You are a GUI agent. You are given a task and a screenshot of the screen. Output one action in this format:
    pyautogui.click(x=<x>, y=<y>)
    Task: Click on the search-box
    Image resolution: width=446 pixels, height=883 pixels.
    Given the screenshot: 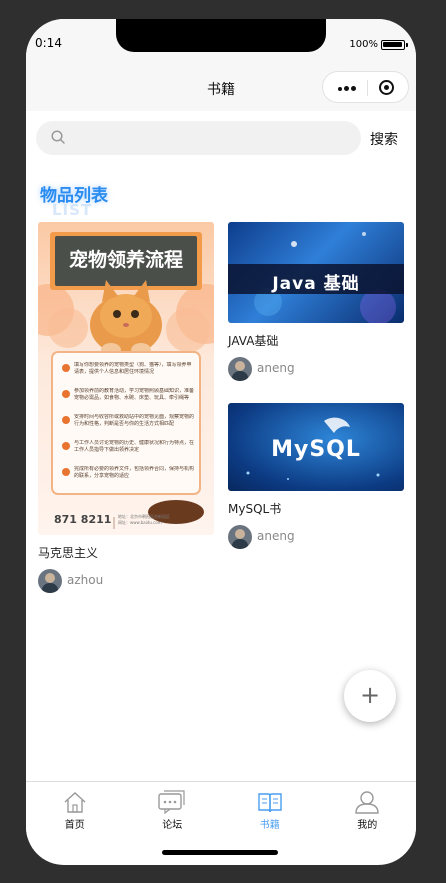 What is the action you would take?
    pyautogui.click(x=198, y=138)
    